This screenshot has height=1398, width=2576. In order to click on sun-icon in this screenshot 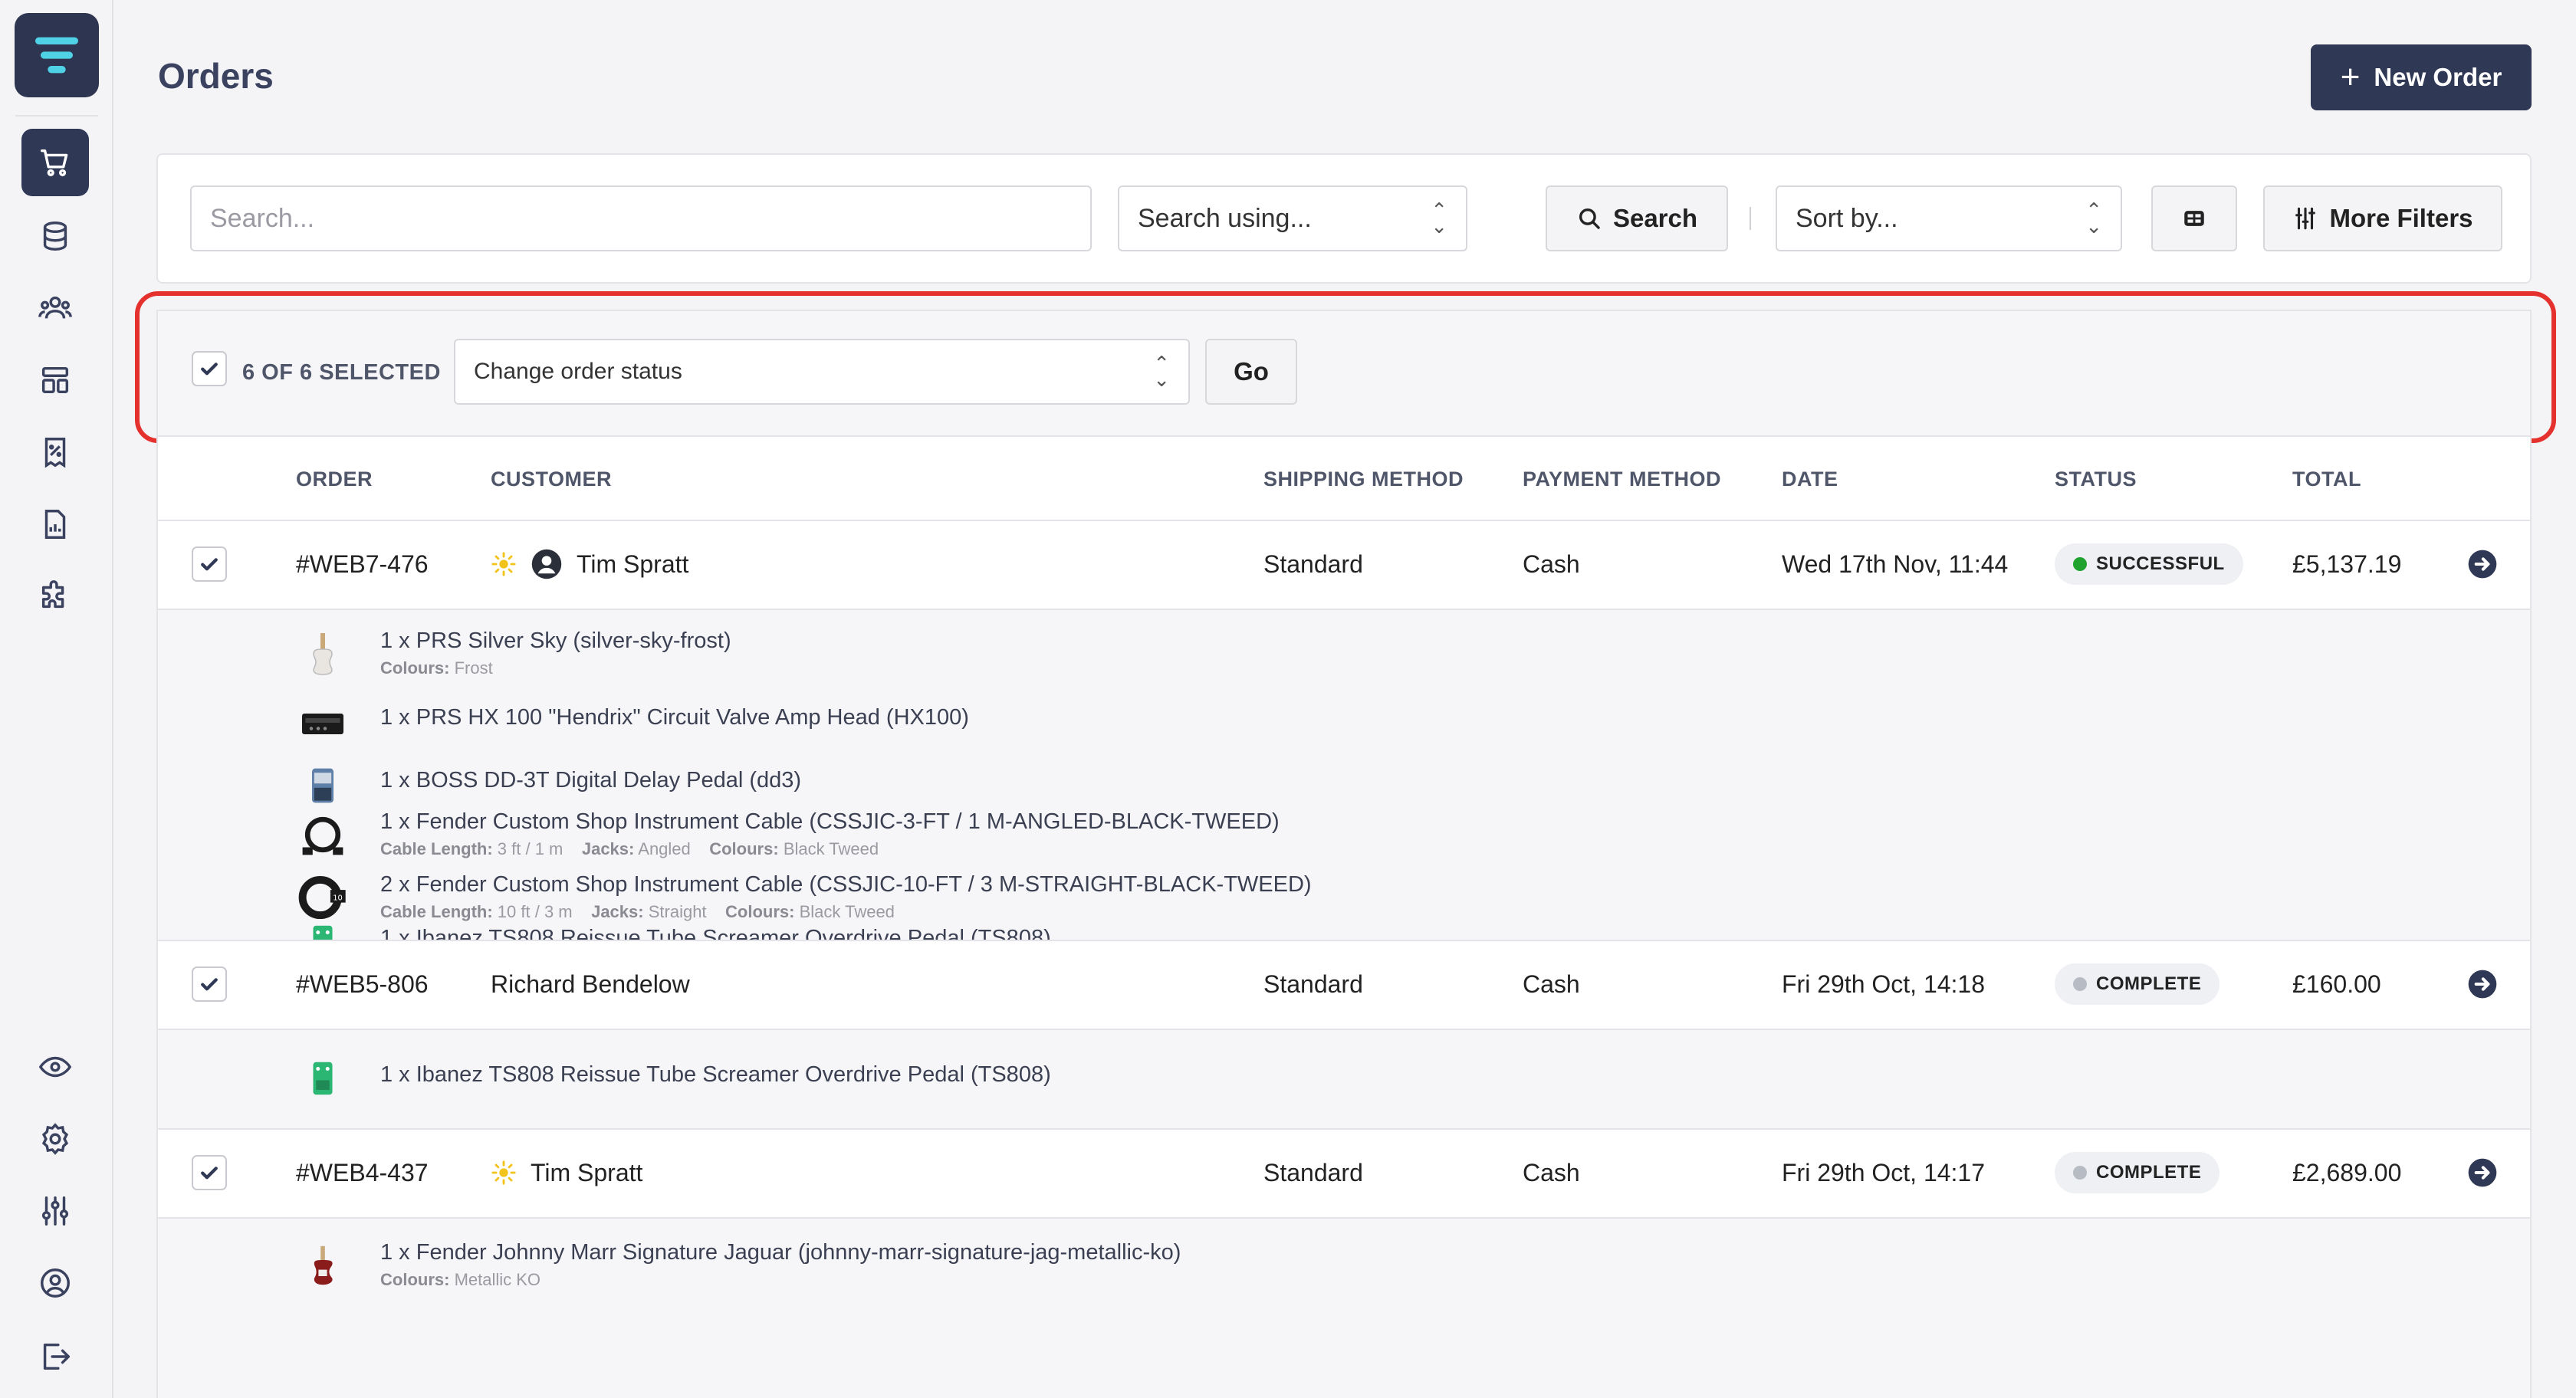, I will do `click(504, 1172)`.